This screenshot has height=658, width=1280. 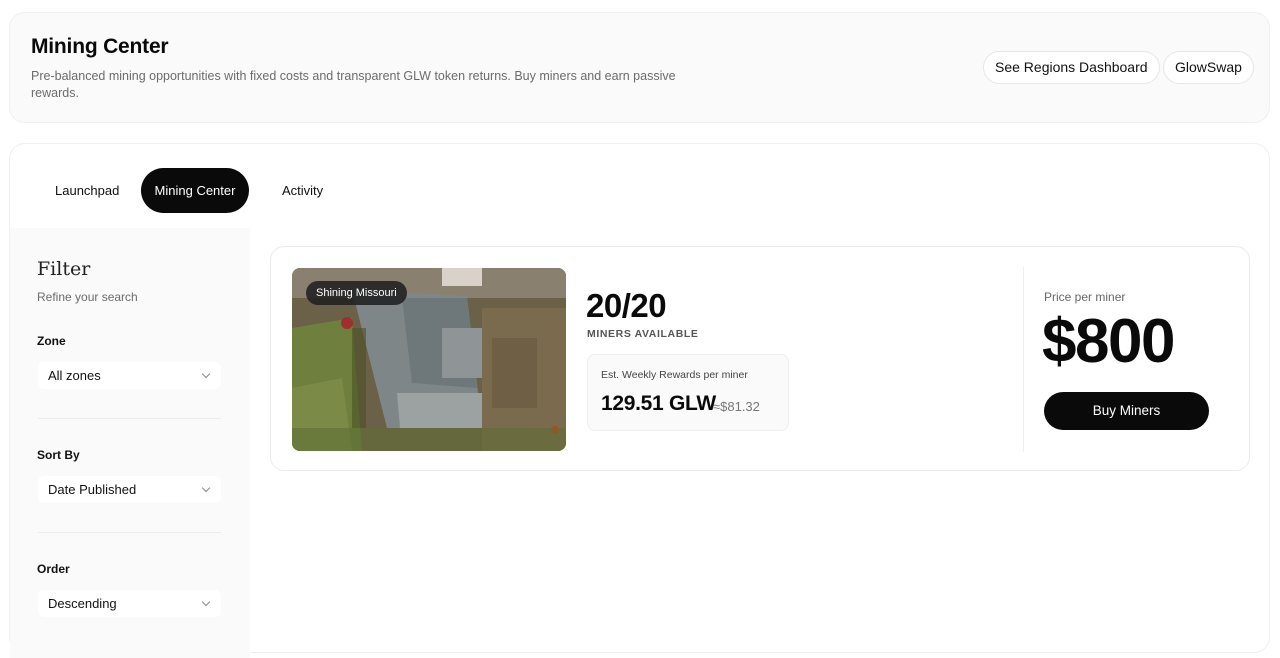 I want to click on glowswap-button: GlowSwap, so click(x=1208, y=67).